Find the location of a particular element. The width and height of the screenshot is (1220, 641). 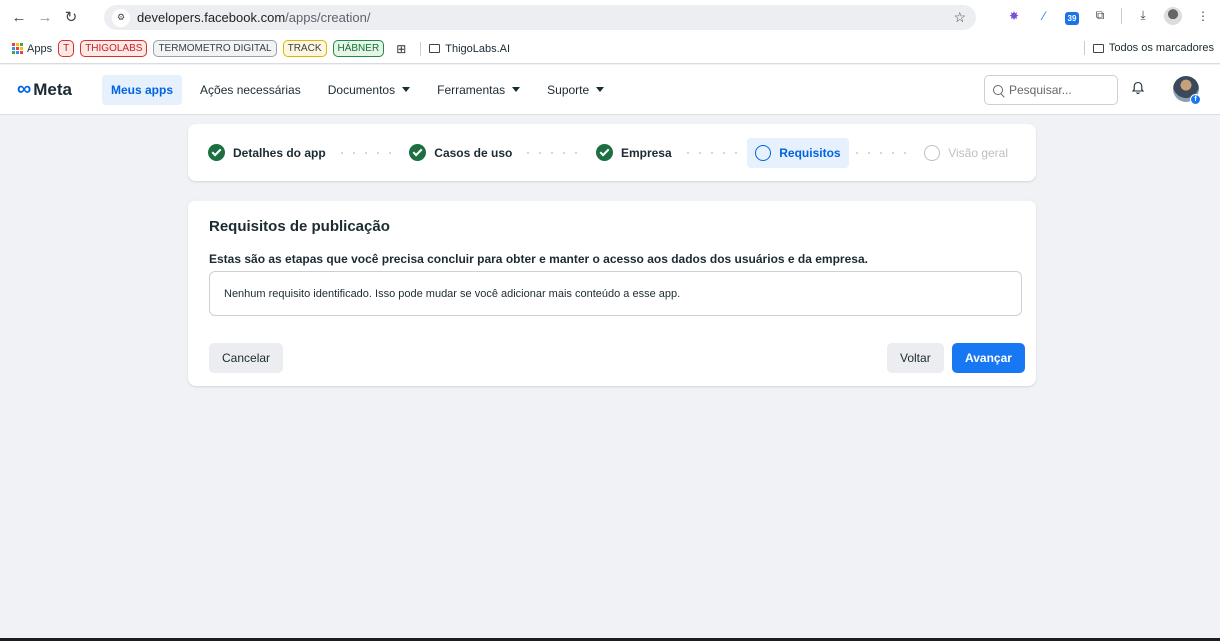

step-app-details: Detalhes do app is located at coordinates (267, 153).